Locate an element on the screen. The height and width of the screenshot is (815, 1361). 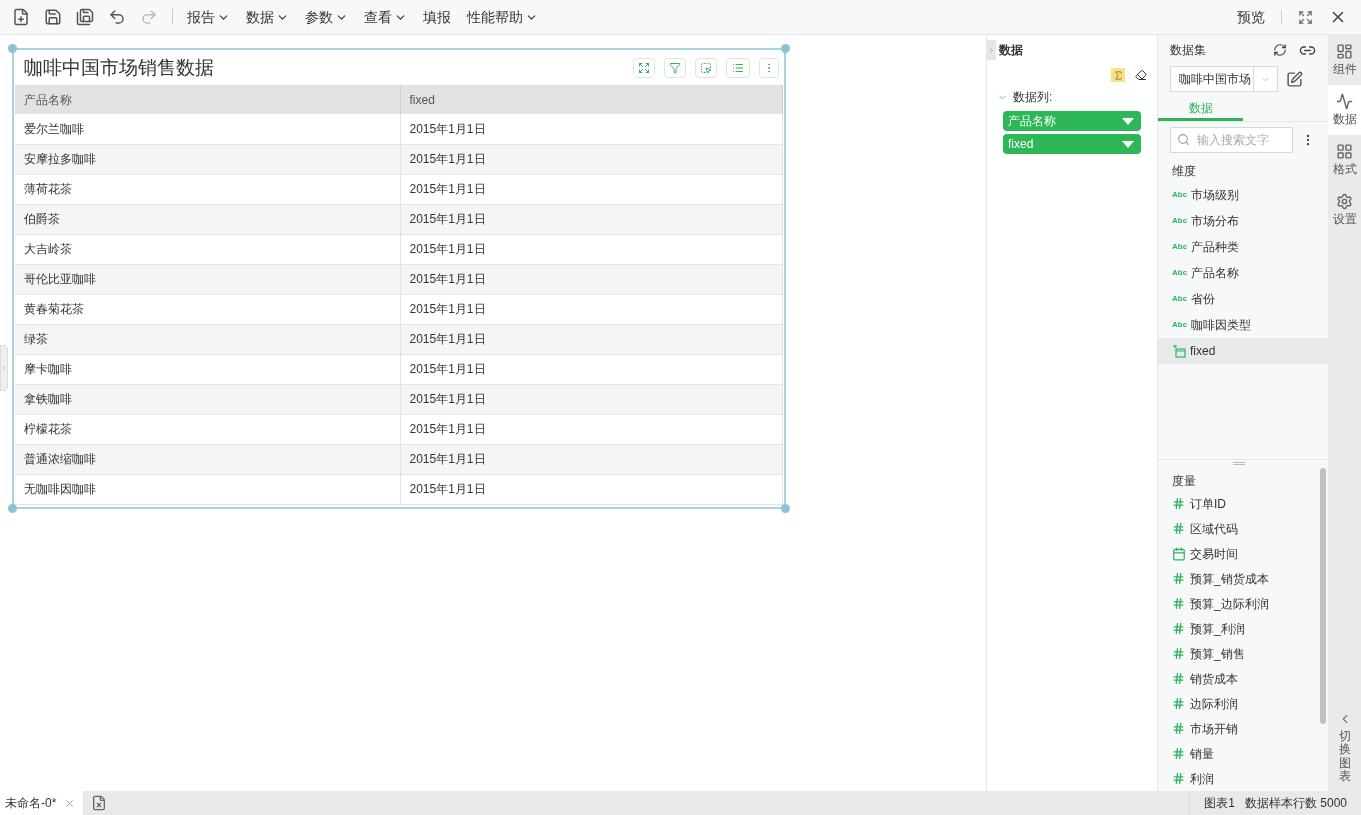
grid-icon is located at coordinates (1344, 151).